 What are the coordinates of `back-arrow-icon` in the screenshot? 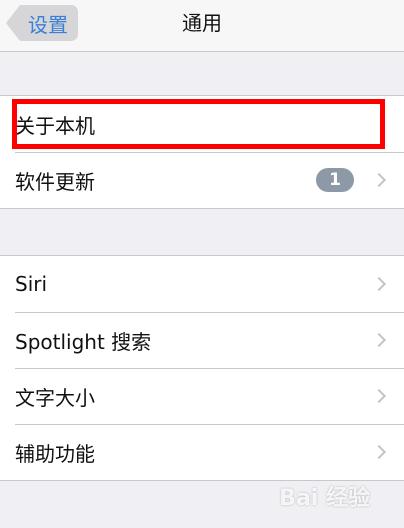 It's located at (13, 23).